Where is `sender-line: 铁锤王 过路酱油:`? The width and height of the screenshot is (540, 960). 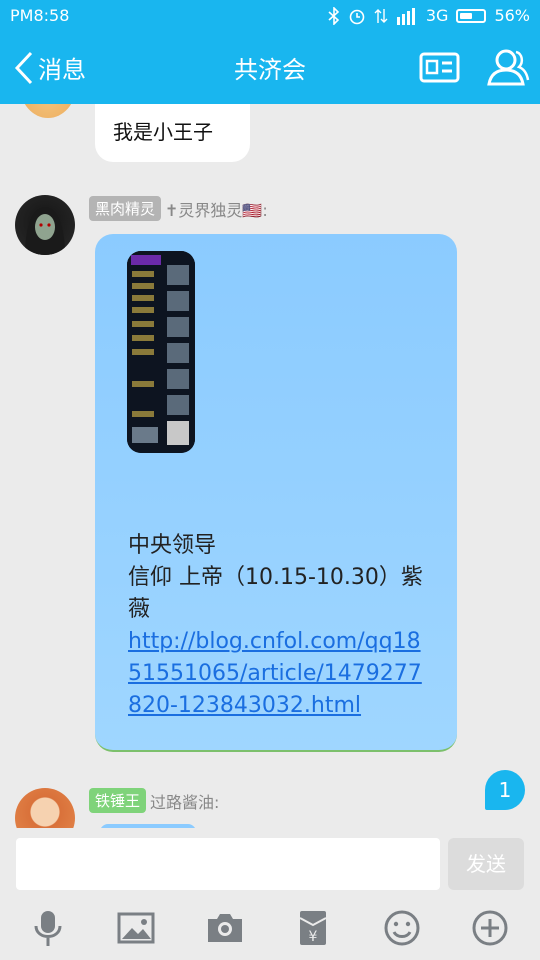
sender-line: 铁锤王 过路酱油: is located at coordinates (154, 800).